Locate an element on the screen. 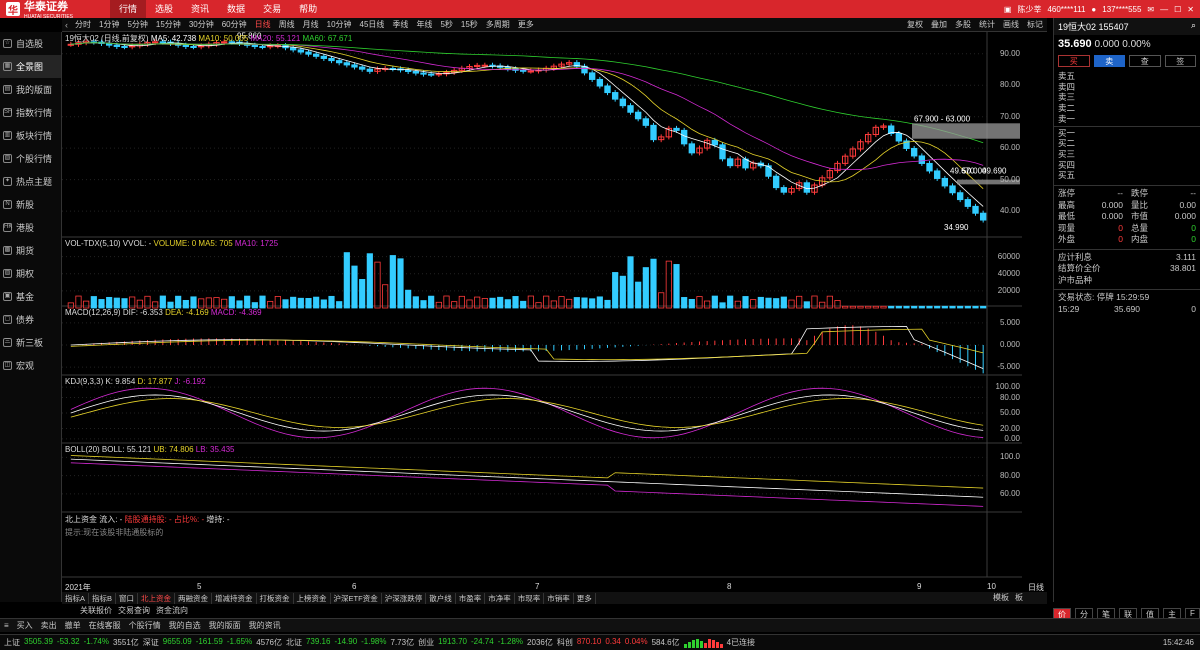 Image resolution: width=1200 pixels, height=650 pixels. trade-bar-item-2: 撤单 is located at coordinates (73, 625).